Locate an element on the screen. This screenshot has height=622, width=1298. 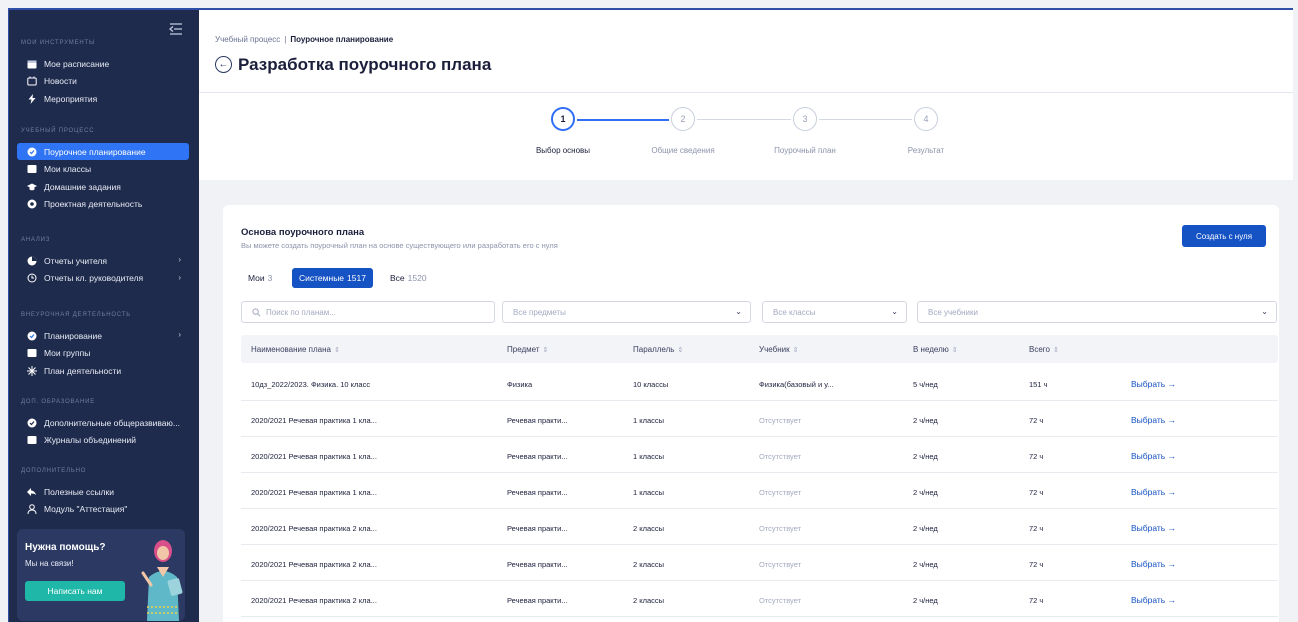
collapse-sidebar-icon is located at coordinates (175, 28).